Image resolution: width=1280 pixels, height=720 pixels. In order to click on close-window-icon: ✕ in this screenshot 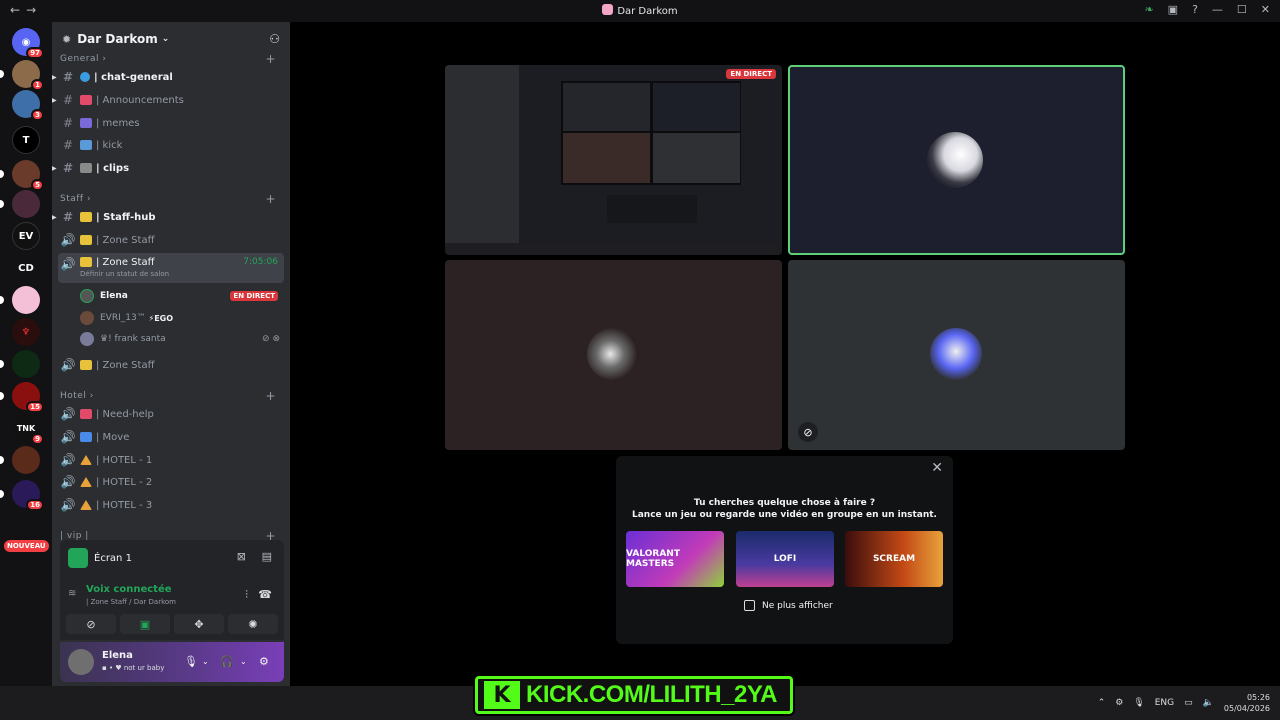, I will do `click(1265, 9)`.